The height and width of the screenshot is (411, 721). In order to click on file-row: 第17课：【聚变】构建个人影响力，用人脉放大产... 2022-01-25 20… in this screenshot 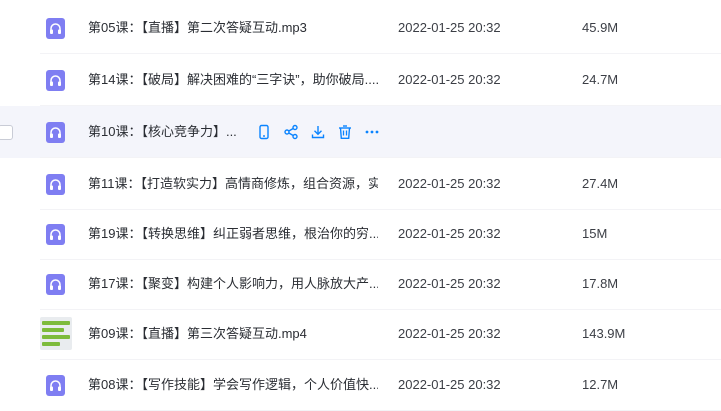, I will do `click(360, 284)`.